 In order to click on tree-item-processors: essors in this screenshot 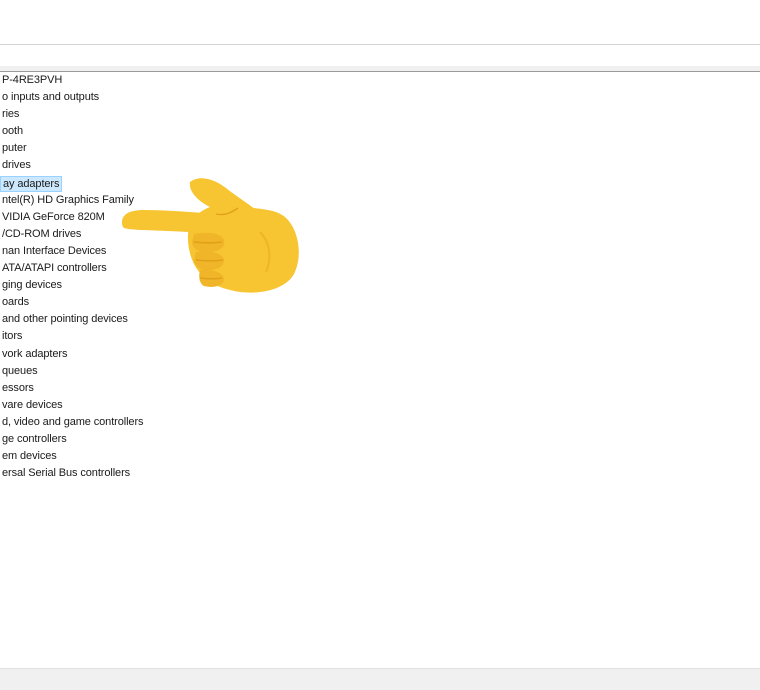, I will do `click(380, 388)`.